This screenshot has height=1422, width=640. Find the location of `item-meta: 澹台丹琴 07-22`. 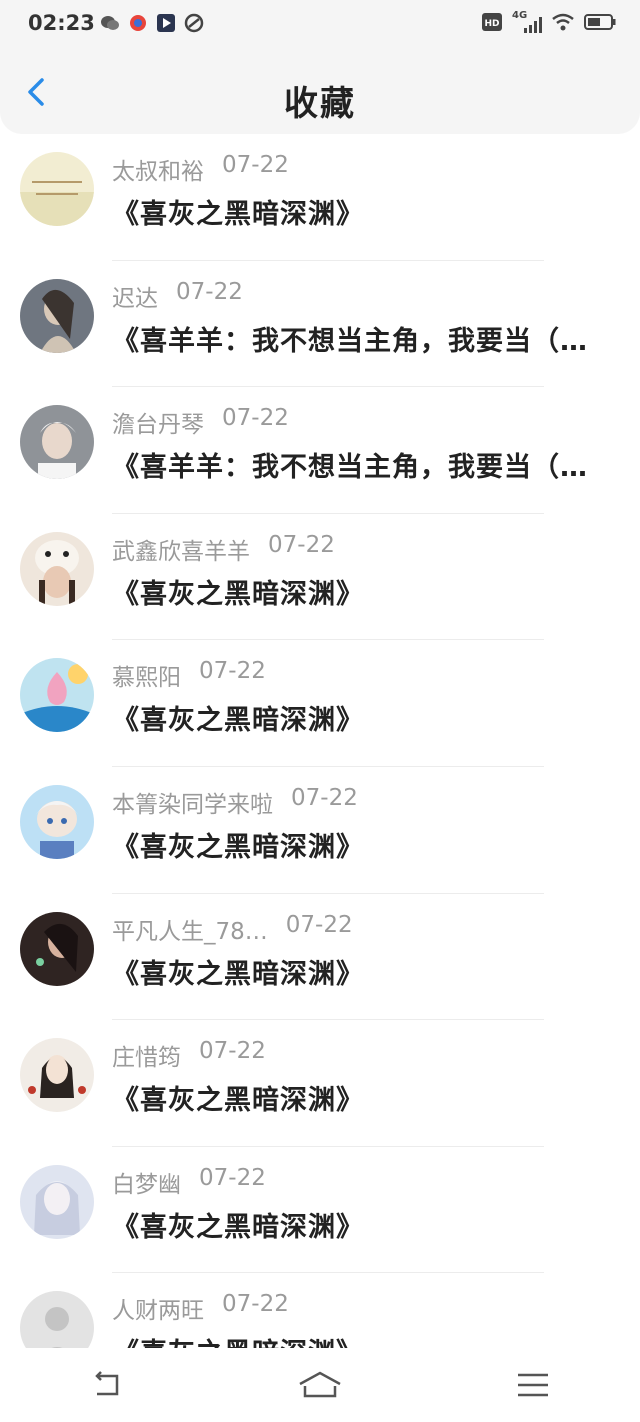

item-meta: 澹台丹琴 07-22 is located at coordinates (200, 422).